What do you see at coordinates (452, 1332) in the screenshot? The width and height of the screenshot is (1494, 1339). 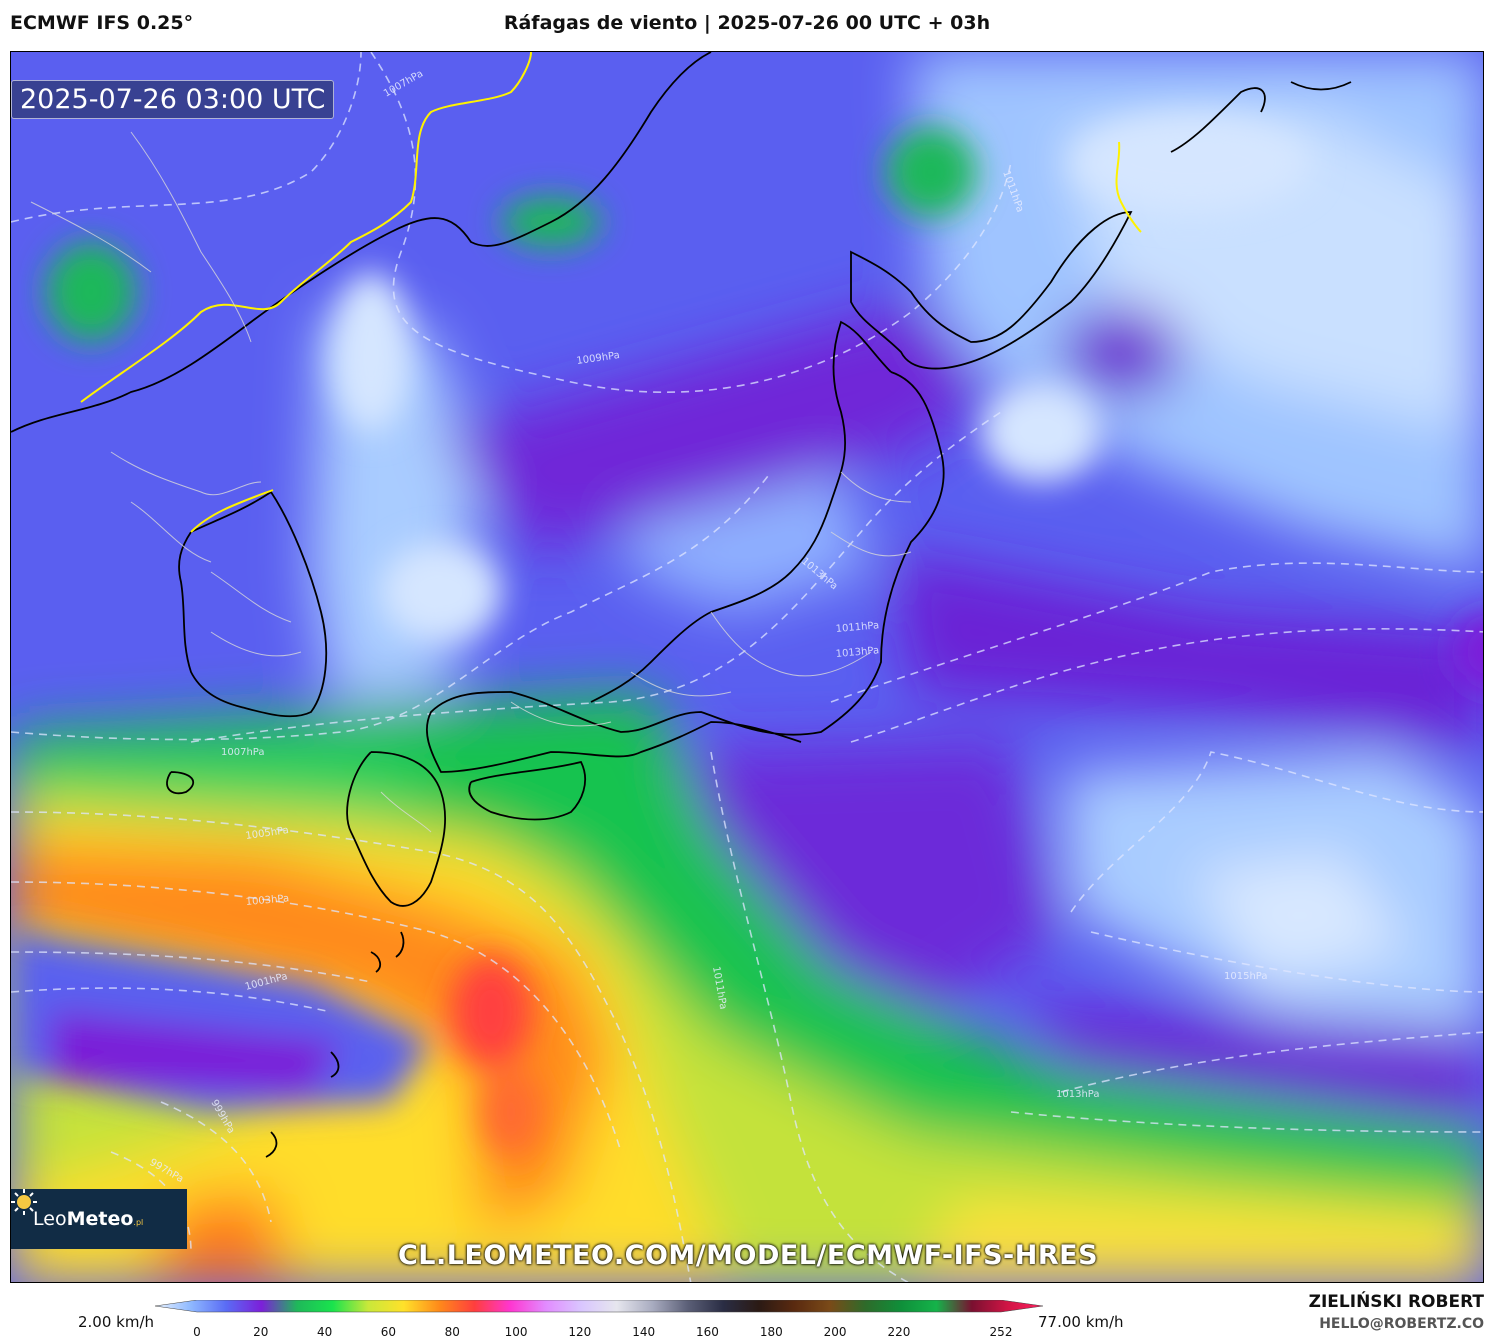 I see `colorbar-tick-label: 80` at bounding box center [452, 1332].